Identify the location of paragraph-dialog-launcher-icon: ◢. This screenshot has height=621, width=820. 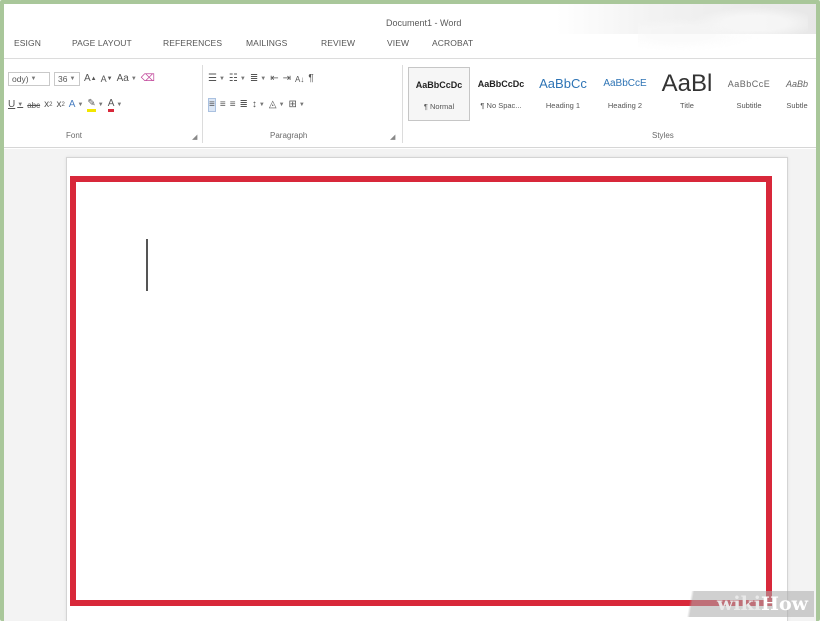
(392, 137).